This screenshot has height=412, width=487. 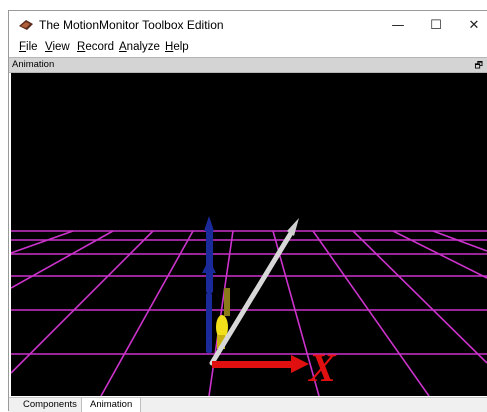 I want to click on maximize-icon: ☐, so click(x=436, y=25).